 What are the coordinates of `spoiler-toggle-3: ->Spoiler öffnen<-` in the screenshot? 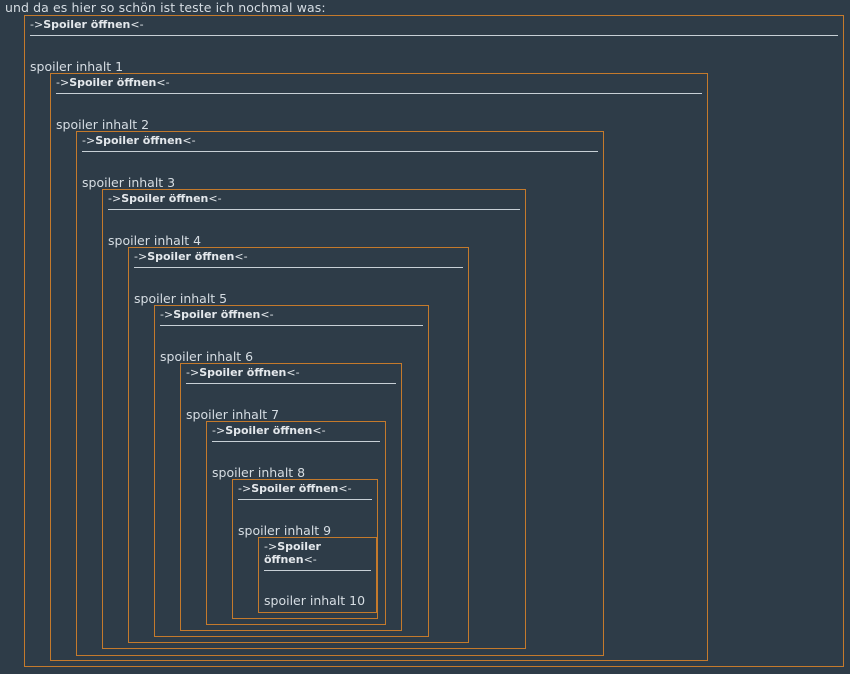 It's located at (340, 143).